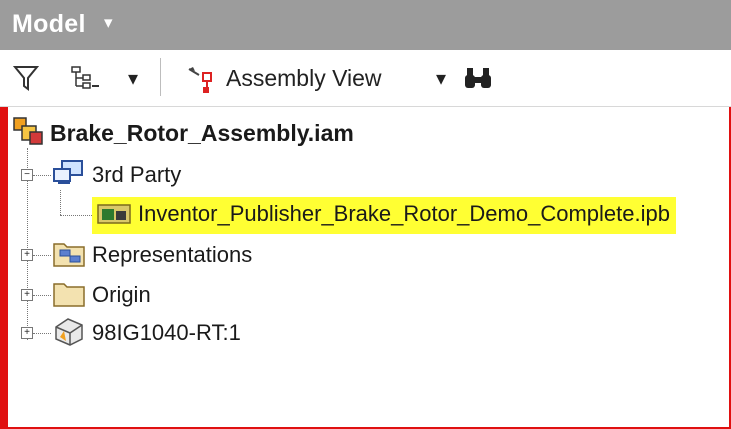 Image resolution: width=731 pixels, height=429 pixels. I want to click on folder-icon, so click(69, 295).